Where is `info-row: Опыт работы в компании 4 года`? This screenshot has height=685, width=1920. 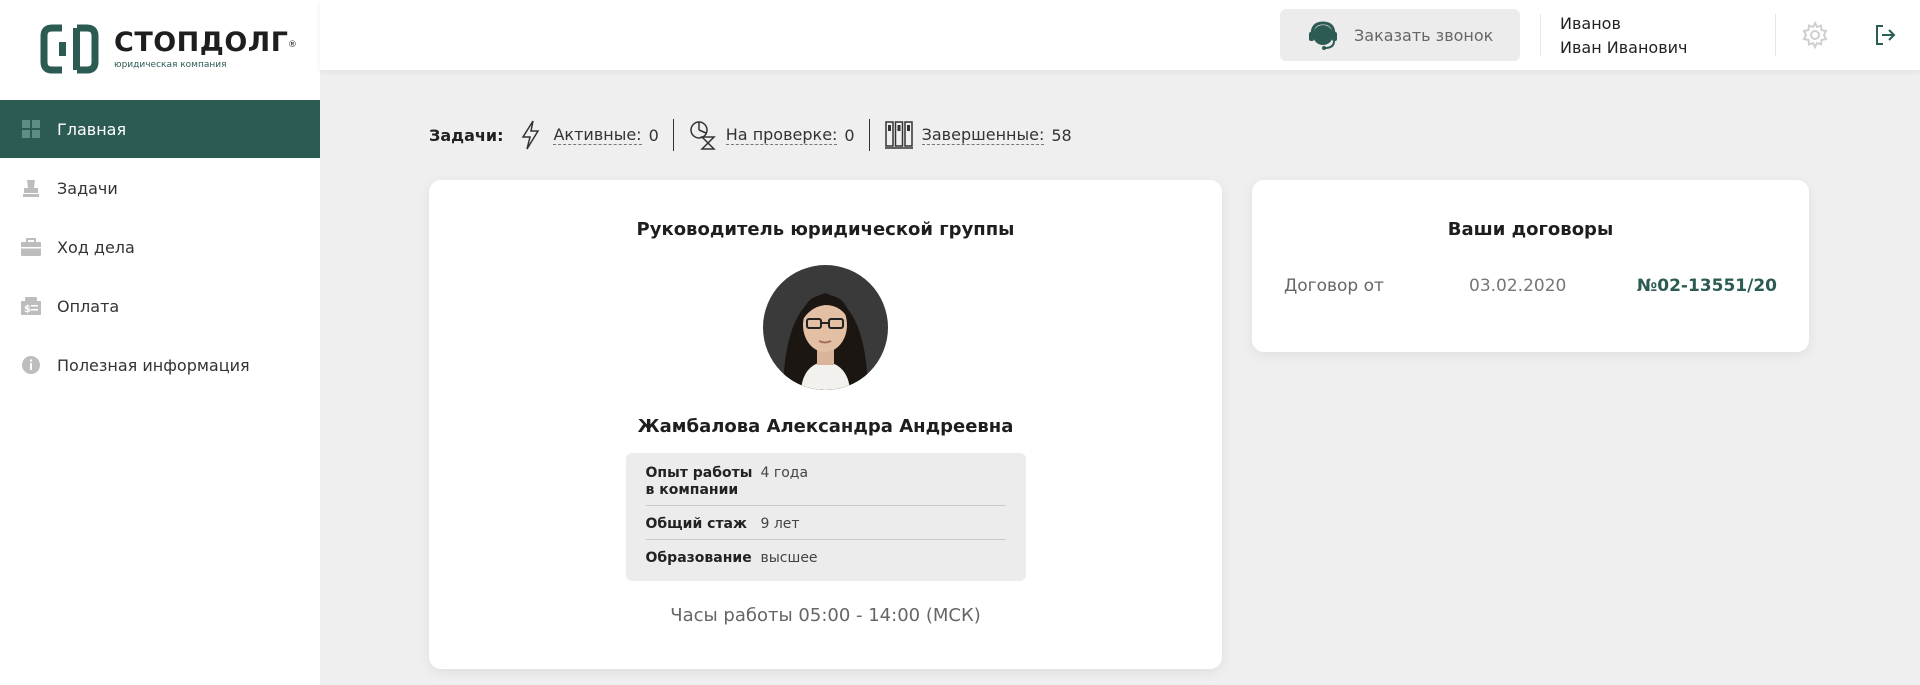
info-row: Опыт работы в компании 4 года is located at coordinates (825, 483).